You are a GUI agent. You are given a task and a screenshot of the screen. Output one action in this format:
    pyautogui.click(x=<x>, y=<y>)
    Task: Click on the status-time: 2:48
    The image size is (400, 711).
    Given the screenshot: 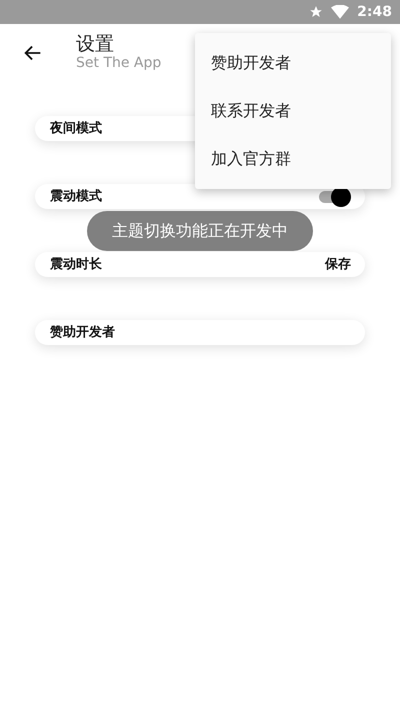 What is the action you would take?
    pyautogui.click(x=374, y=12)
    